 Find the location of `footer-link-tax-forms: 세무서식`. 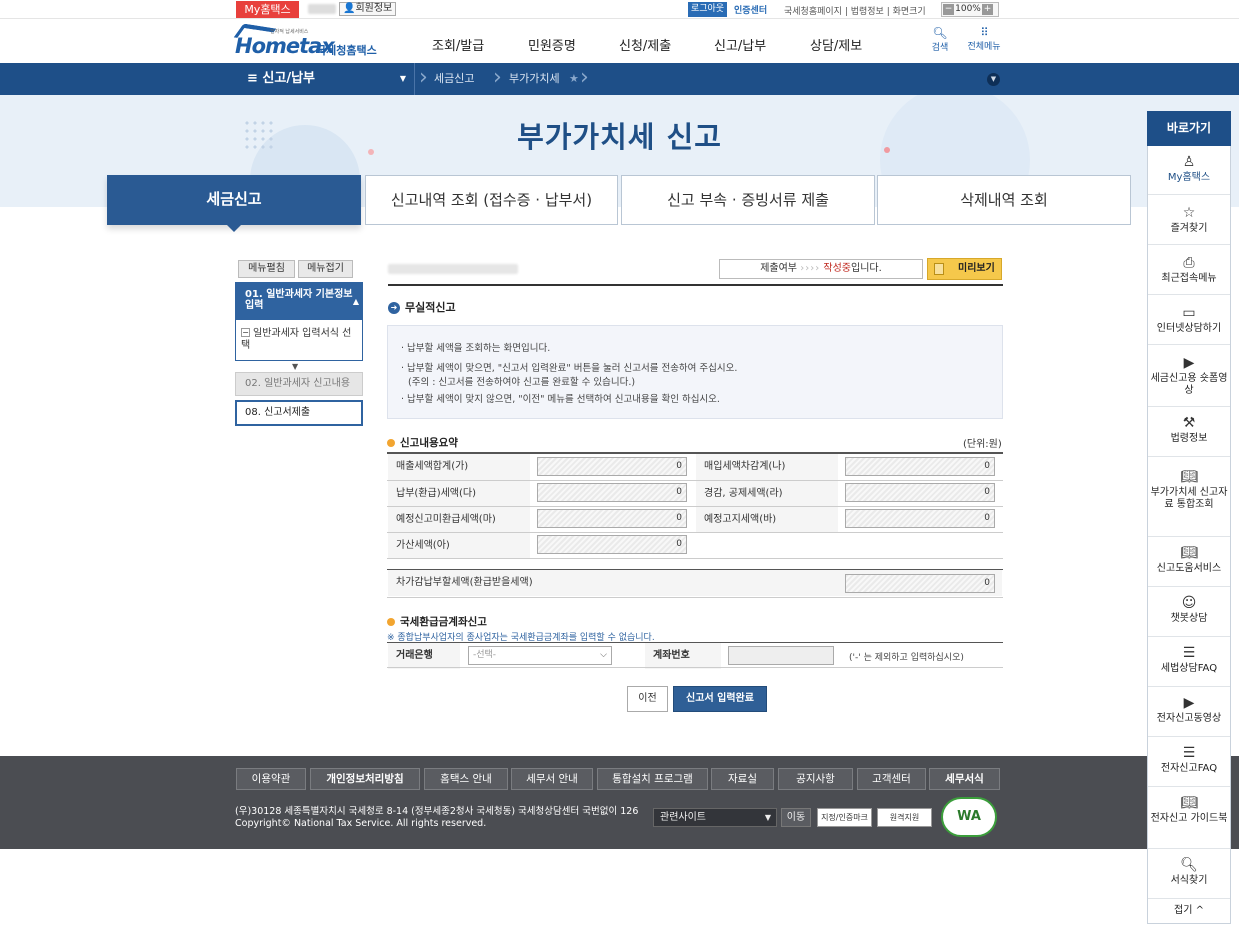

footer-link-tax-forms: 세무서식 is located at coordinates (964, 779).